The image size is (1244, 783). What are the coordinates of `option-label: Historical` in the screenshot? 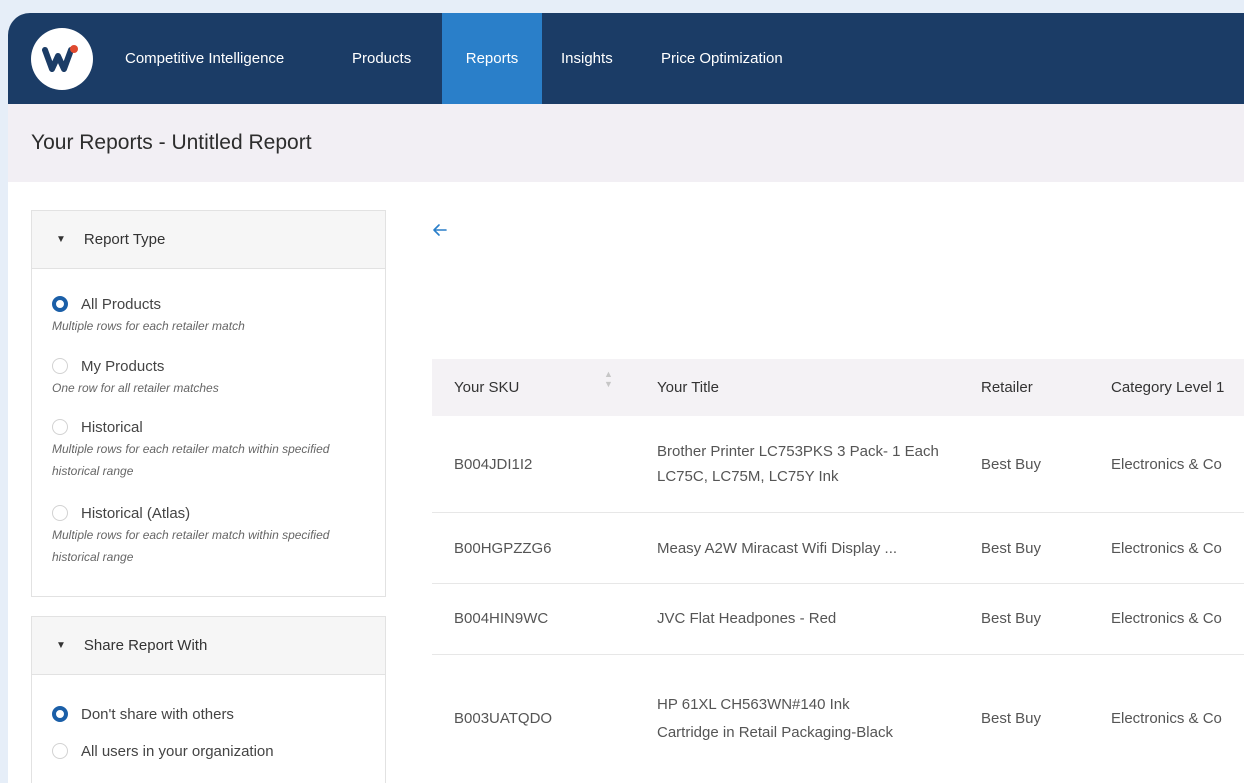 It's located at (112, 427).